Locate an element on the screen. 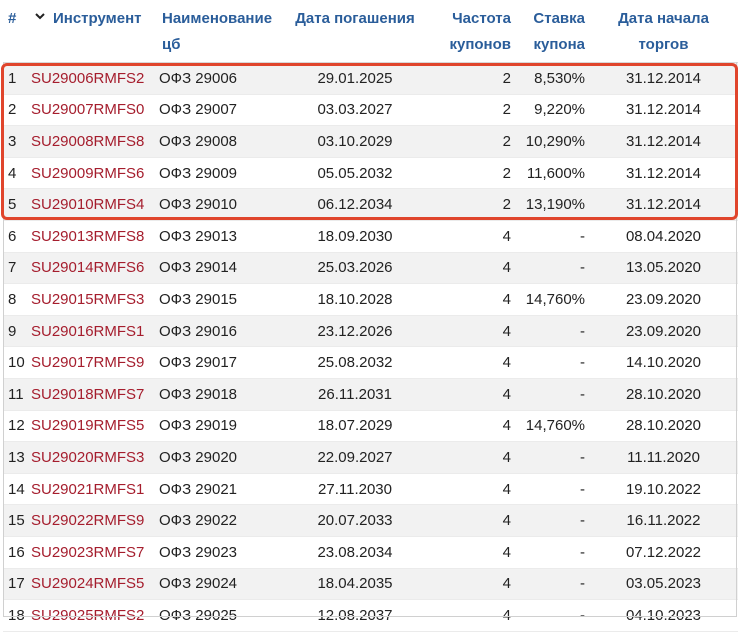  security-name-cell: ОФЗ 29016 is located at coordinates (220, 331).